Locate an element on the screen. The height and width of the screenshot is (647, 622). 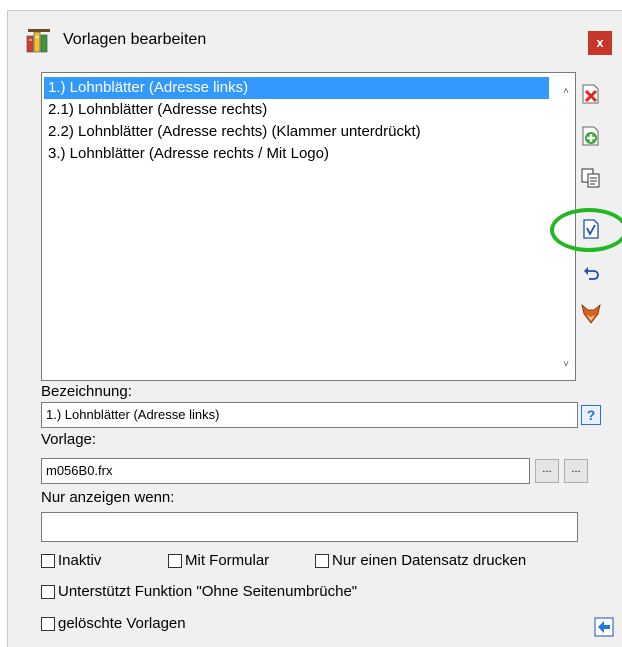
close-button: x is located at coordinates (600, 43).